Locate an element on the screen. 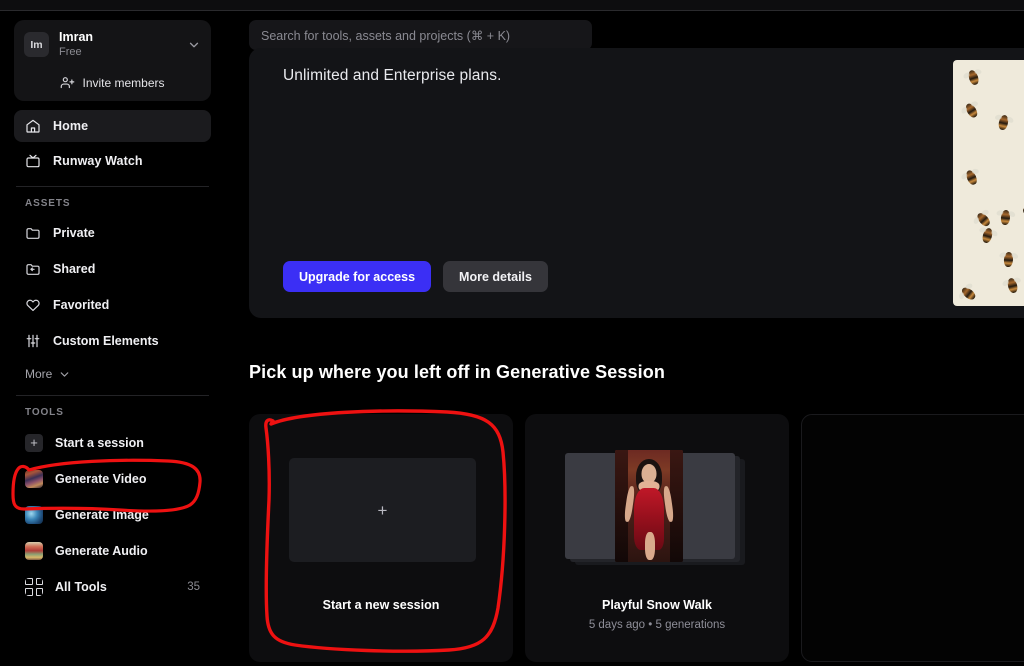 This screenshot has width=1024, height=666. session-card-title: Playful Snow Walk is located at coordinates (657, 605).